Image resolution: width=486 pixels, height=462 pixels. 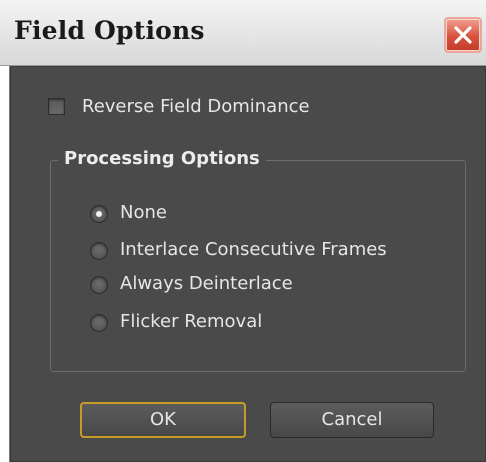 I want to click on processing-options-title: Processing Options, so click(x=162, y=158).